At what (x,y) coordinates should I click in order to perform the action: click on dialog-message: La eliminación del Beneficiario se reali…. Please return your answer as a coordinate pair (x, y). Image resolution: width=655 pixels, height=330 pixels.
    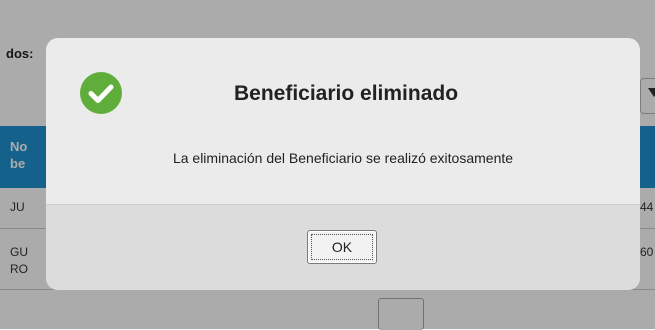
    Looking at the image, I should click on (343, 158).